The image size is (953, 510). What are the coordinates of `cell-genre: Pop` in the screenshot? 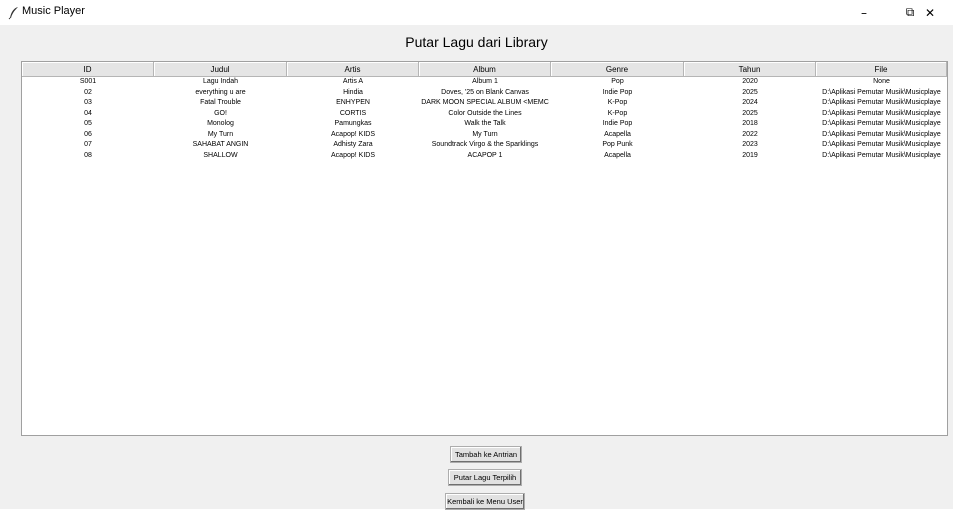 It's located at (617, 81).